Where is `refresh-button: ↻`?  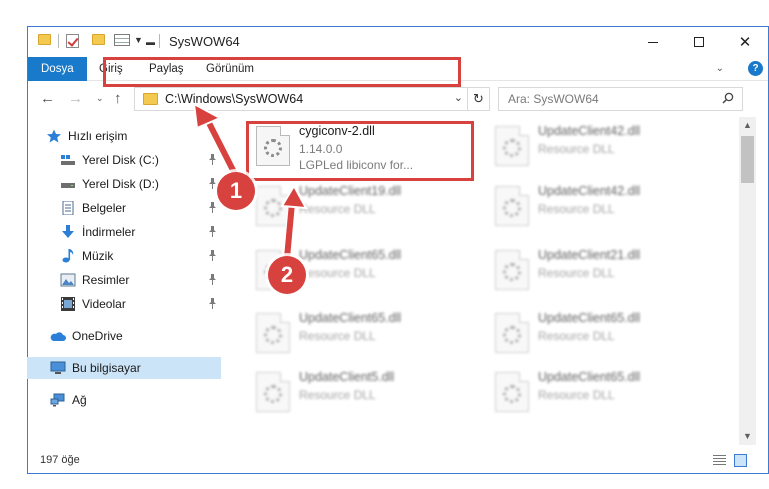 refresh-button: ↻ is located at coordinates (479, 99).